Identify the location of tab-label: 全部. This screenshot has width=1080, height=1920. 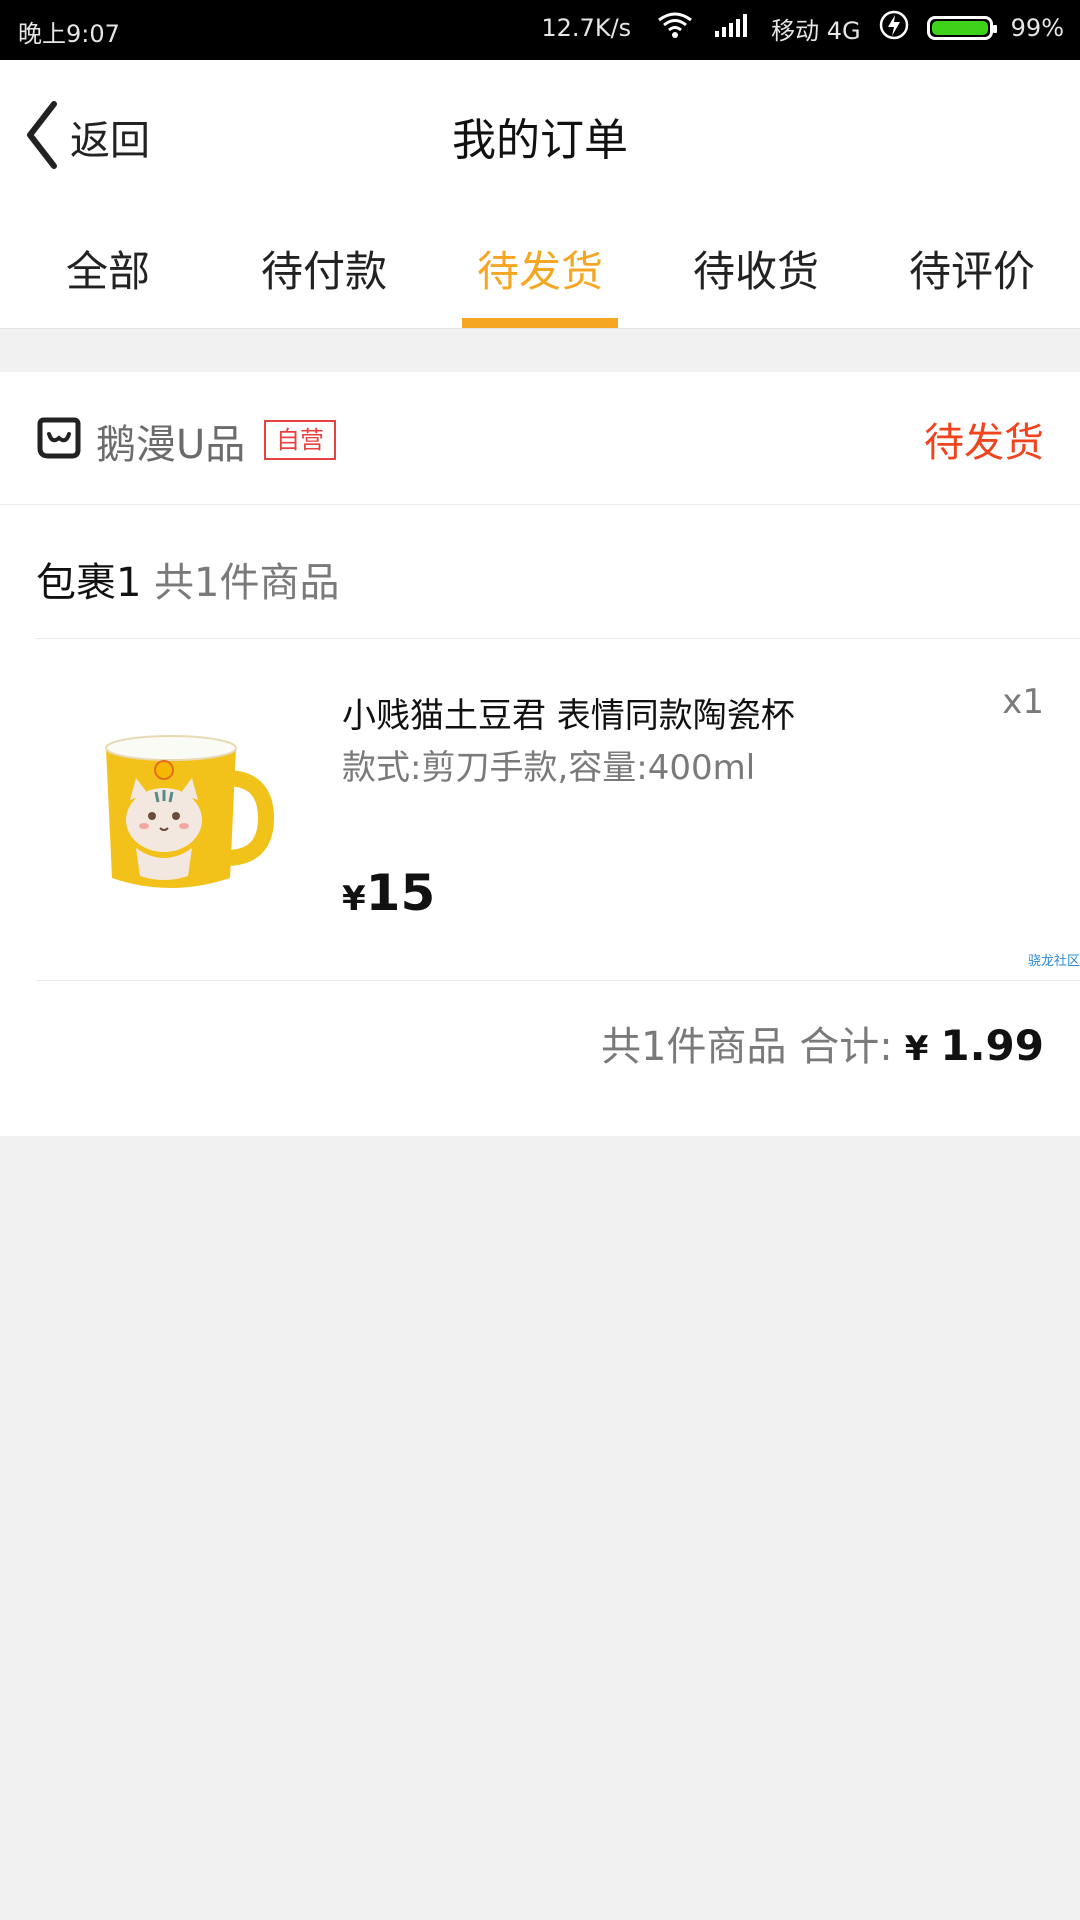
(107, 271).